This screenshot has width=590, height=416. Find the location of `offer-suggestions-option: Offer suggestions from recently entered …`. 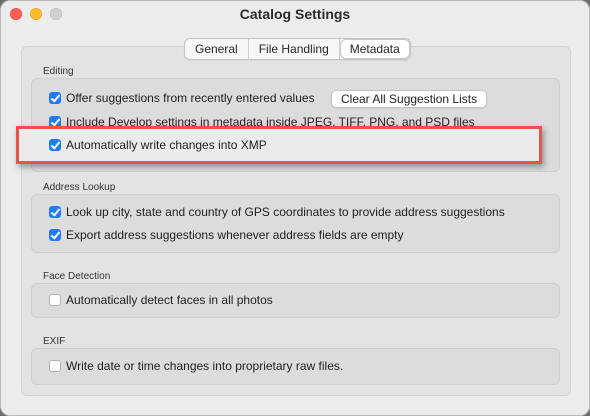

offer-suggestions-option: Offer suggestions from recently entered … is located at coordinates (182, 98).